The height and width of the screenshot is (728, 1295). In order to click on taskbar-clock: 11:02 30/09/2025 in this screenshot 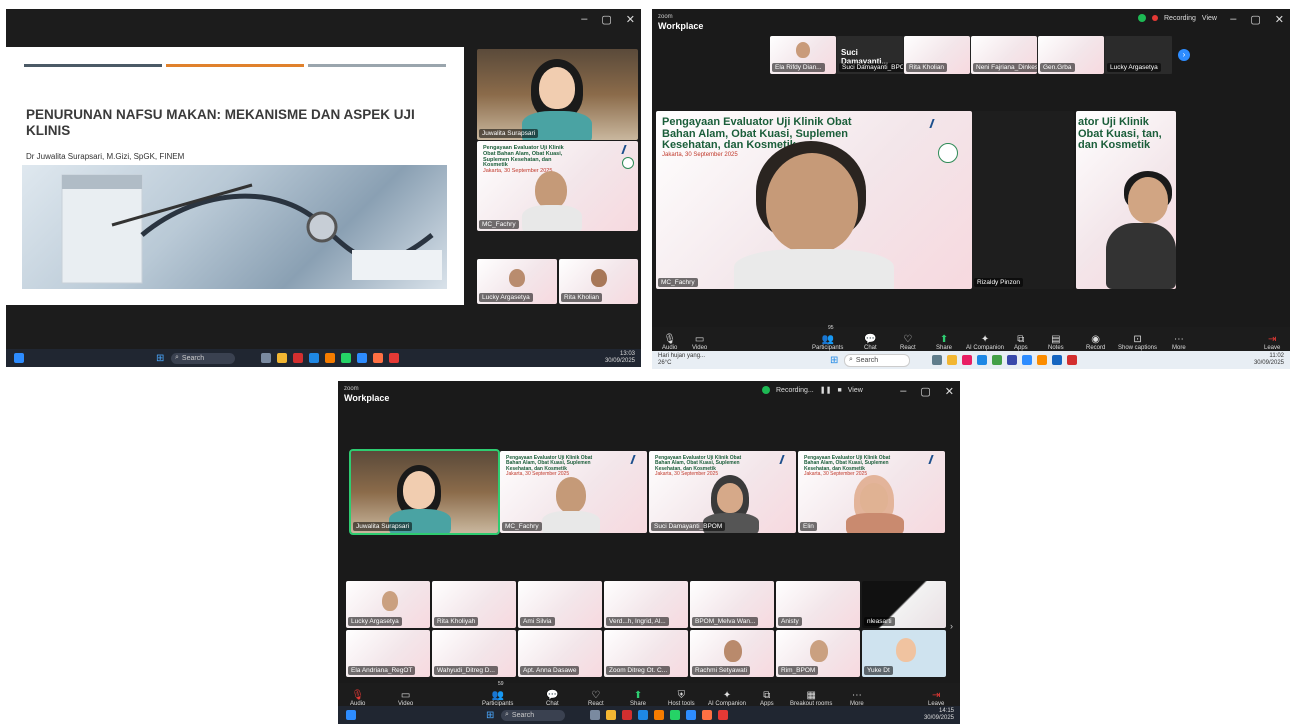, I will do `click(1269, 360)`.